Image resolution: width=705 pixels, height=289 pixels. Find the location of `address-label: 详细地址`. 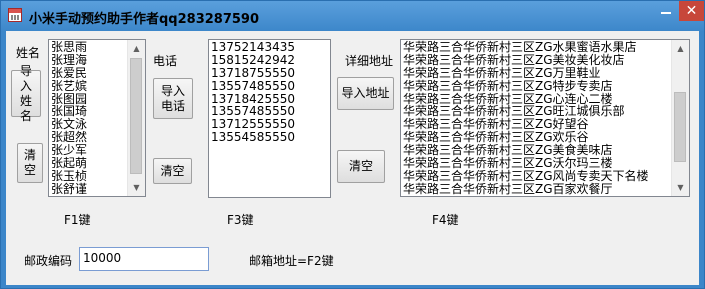

address-label: 详细地址 is located at coordinates (369, 61).